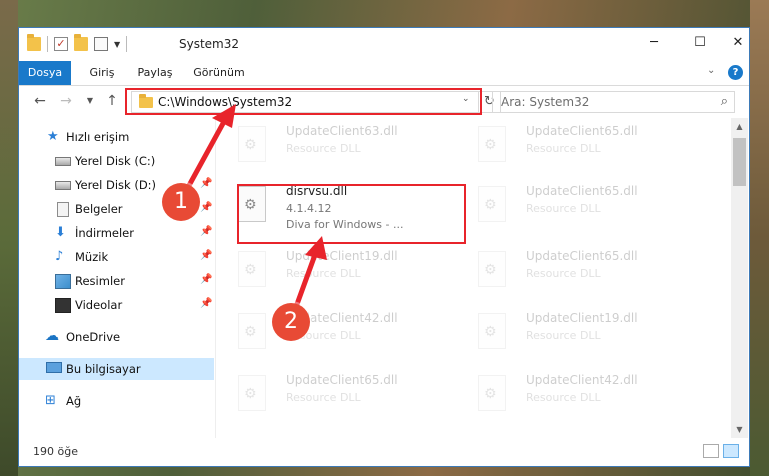 This screenshot has width=769, height=476. I want to click on annotation-arrows, so click(255, 207).